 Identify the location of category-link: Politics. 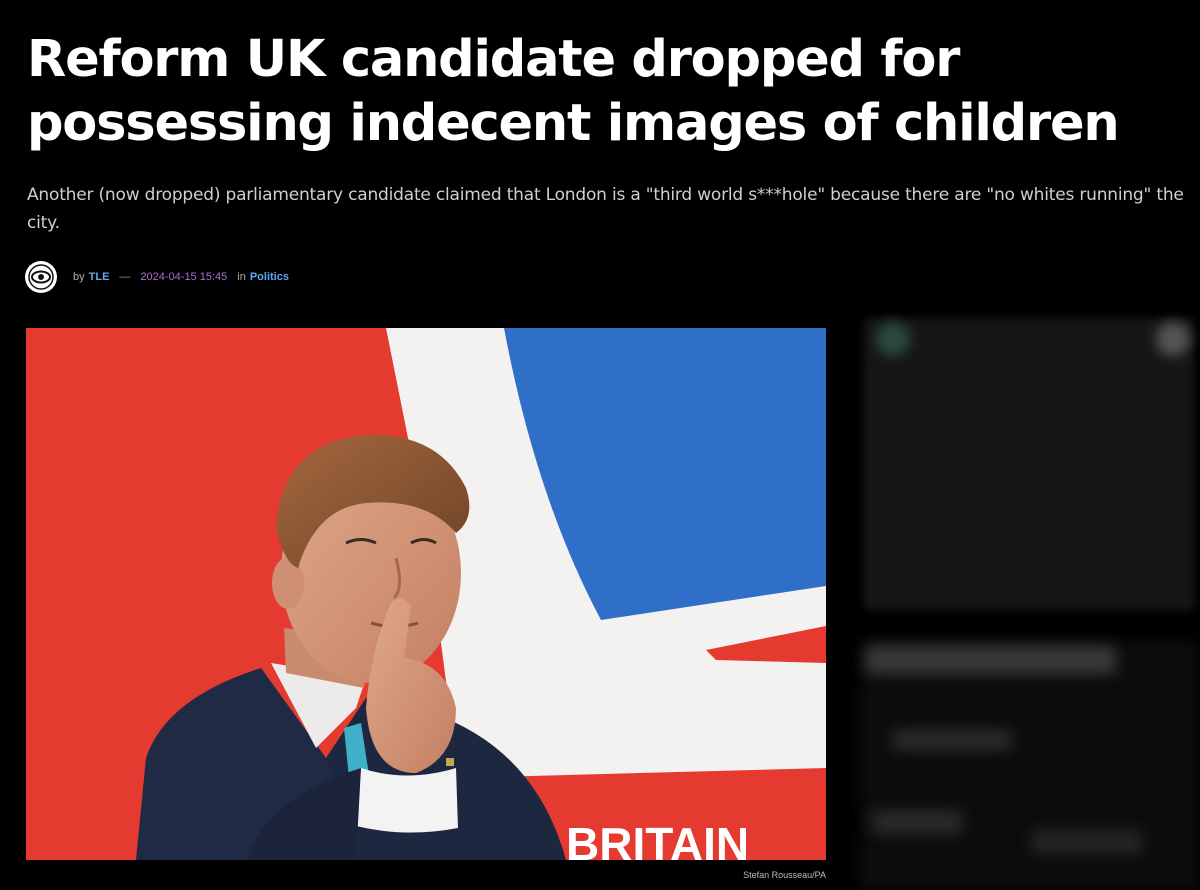
(269, 277).